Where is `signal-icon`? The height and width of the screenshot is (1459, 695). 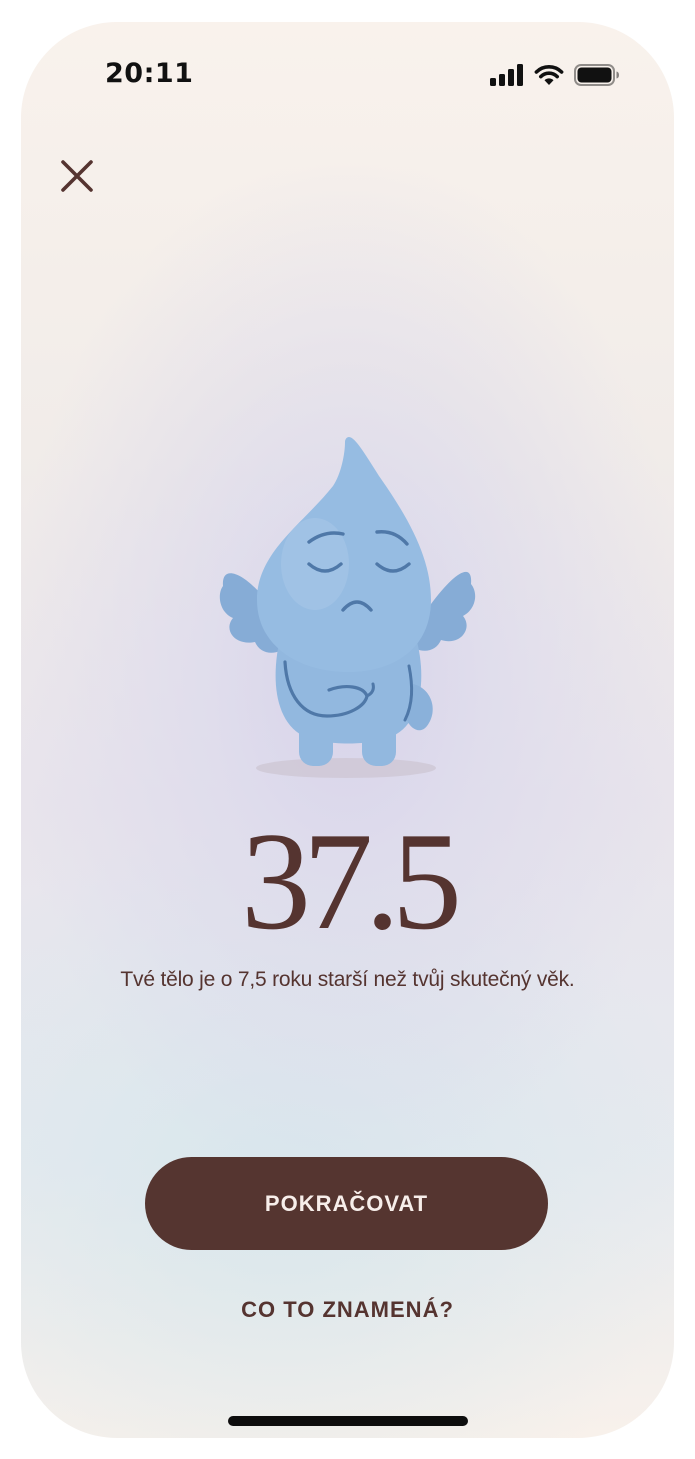
signal-icon is located at coordinates (506, 75).